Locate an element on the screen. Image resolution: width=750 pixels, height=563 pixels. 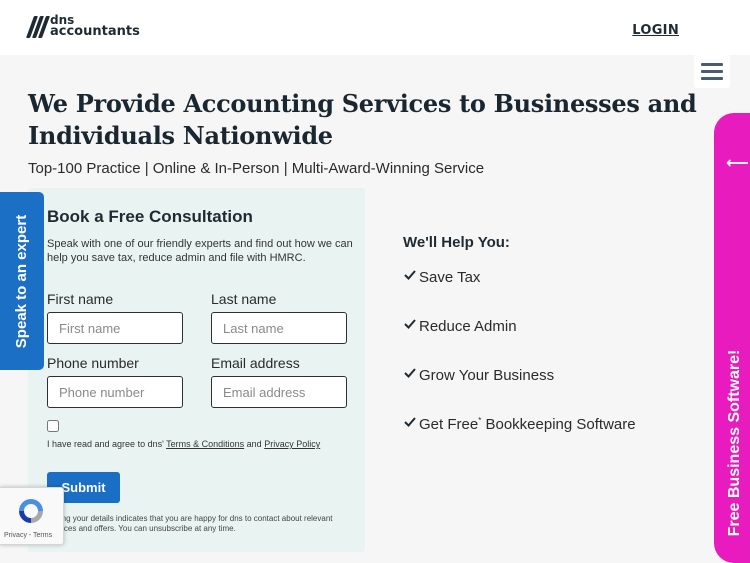
last-name-label: Last name is located at coordinates (244, 299).